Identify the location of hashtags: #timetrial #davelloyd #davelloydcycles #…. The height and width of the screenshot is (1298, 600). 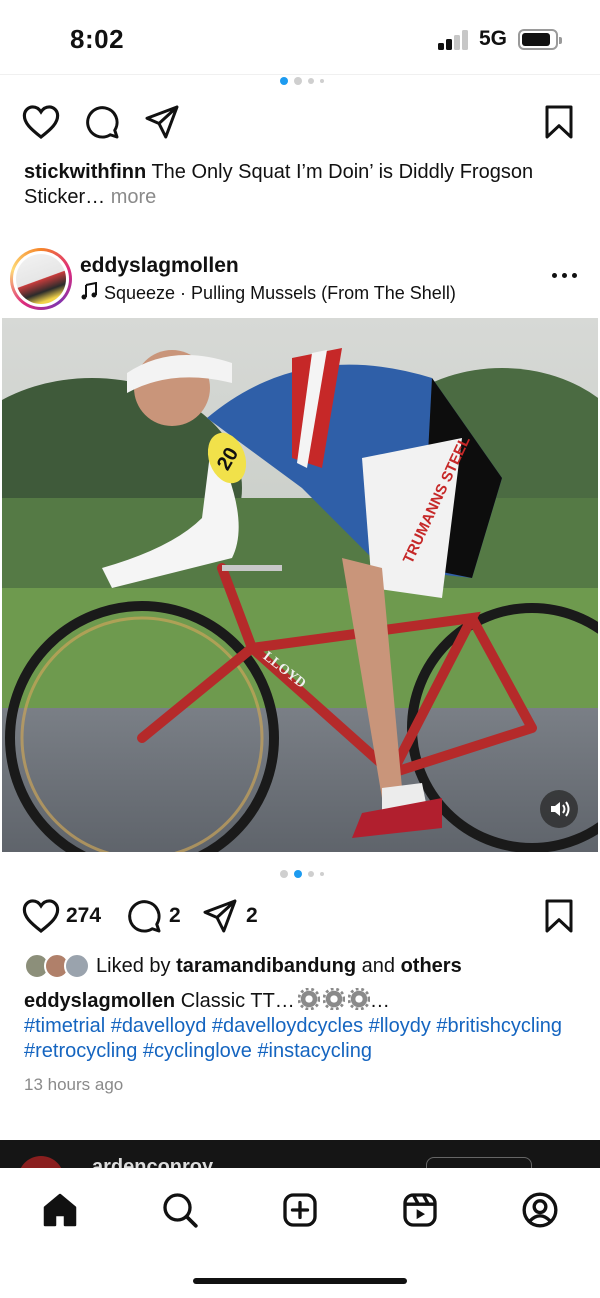
(304, 1039).